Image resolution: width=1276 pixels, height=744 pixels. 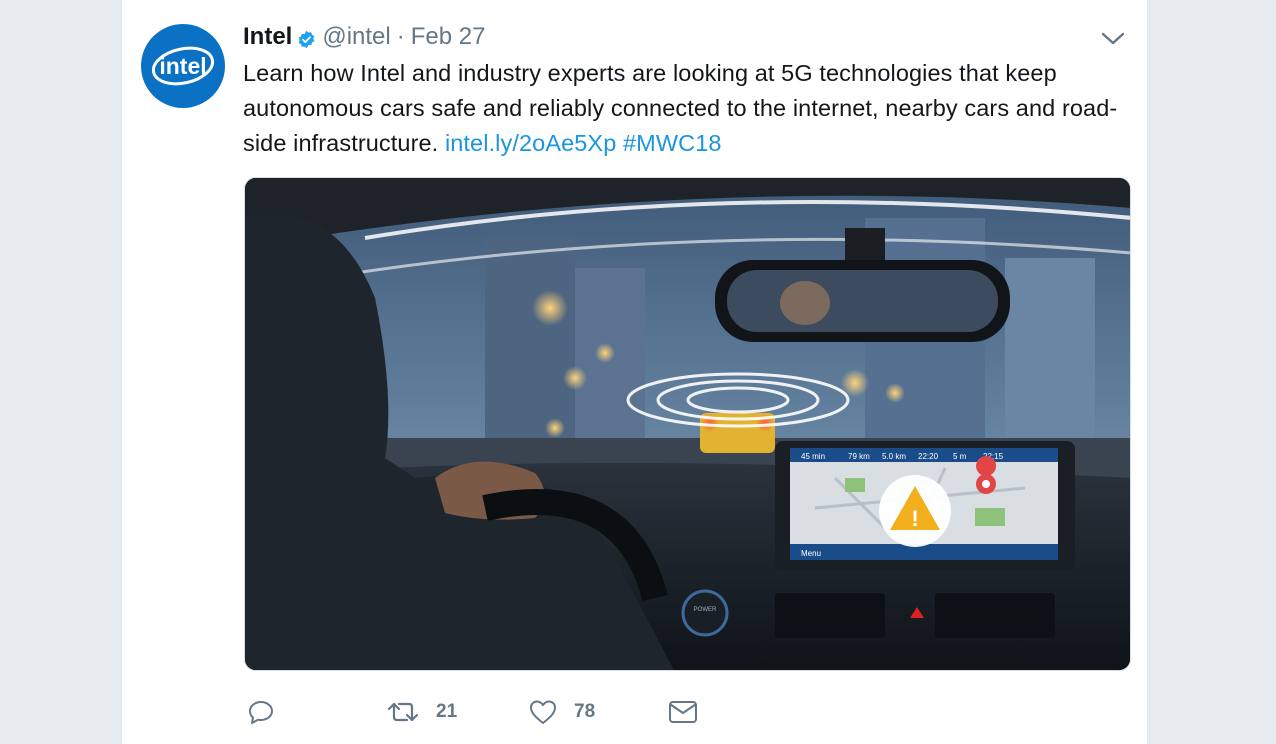 What do you see at coordinates (928, 456) in the screenshot?
I see `screen-label-4: 22:20` at bounding box center [928, 456].